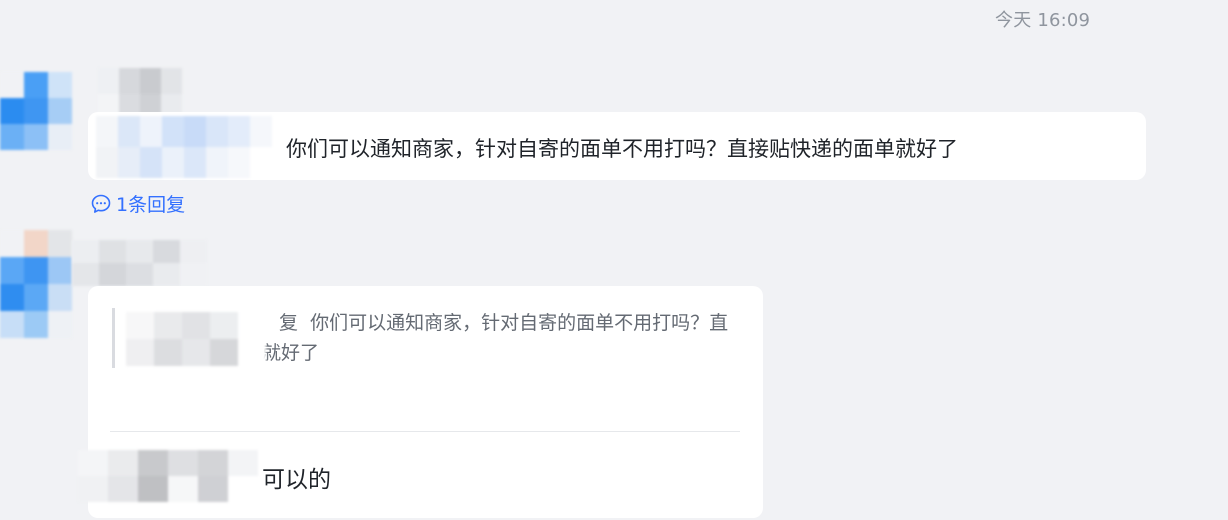 The height and width of the screenshot is (520, 1228). What do you see at coordinates (196, 339) in the screenshot?
I see `quoted-sender-name` at bounding box center [196, 339].